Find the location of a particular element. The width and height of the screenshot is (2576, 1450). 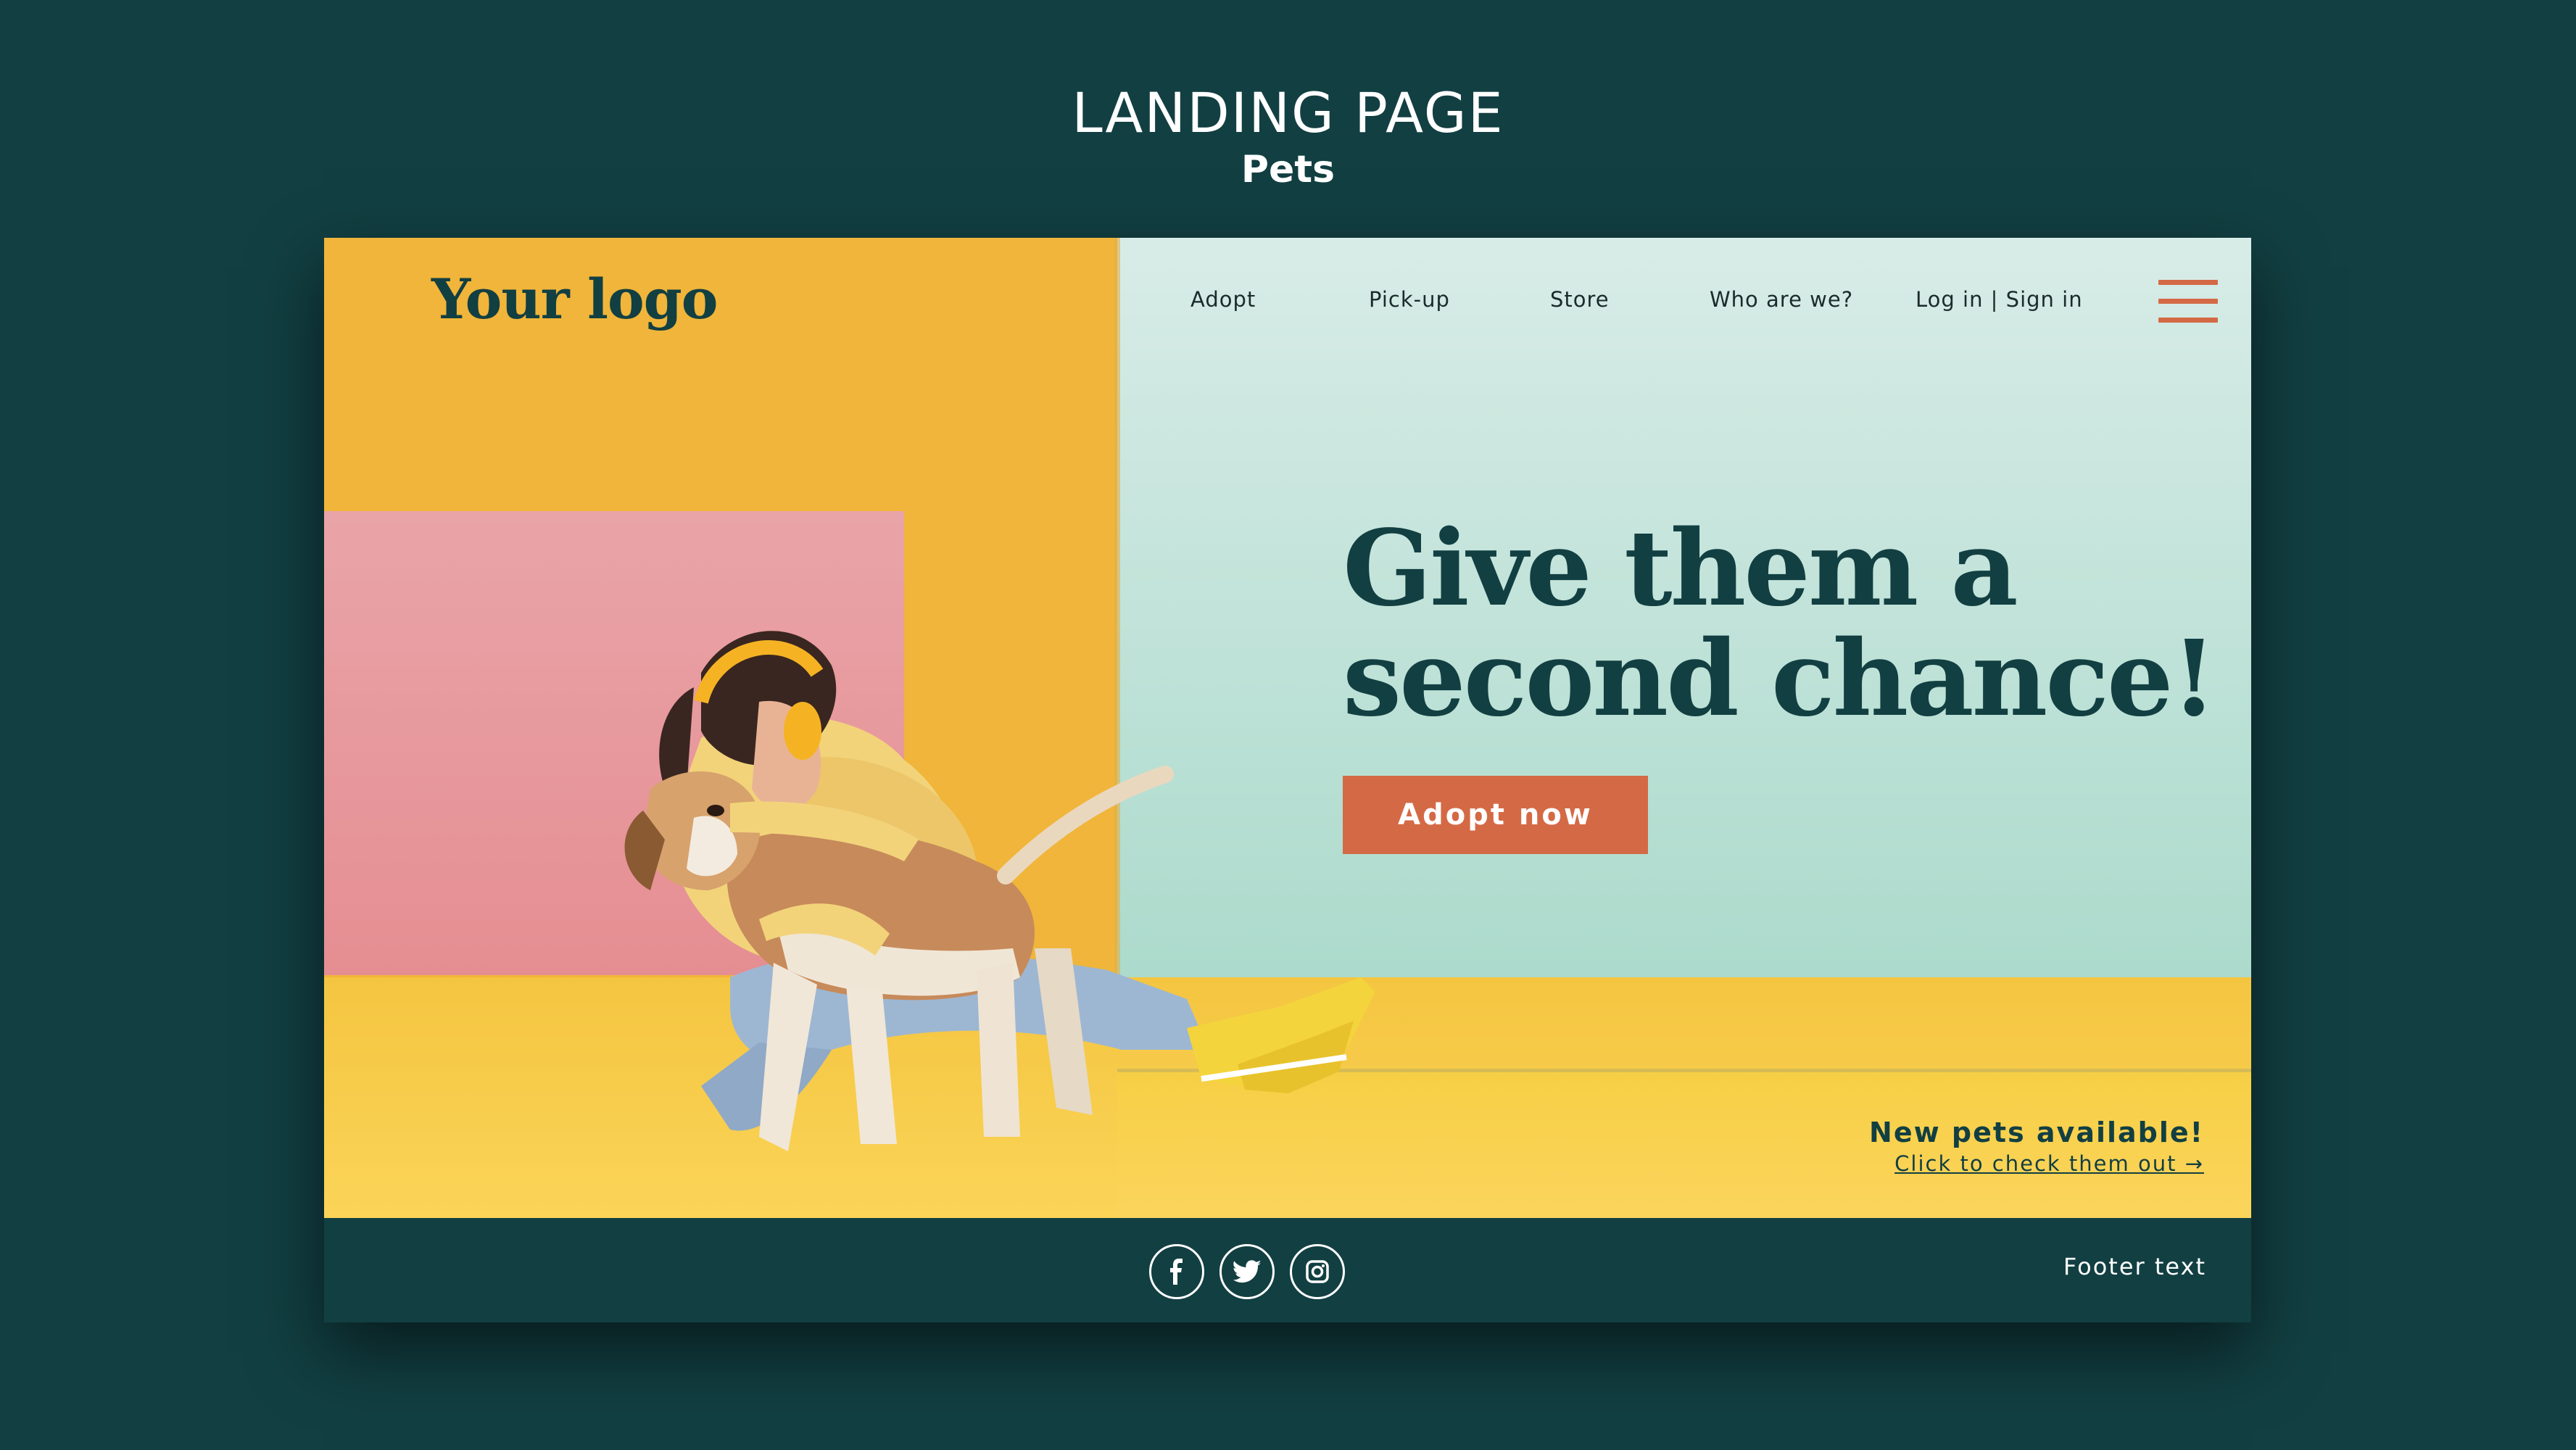

twitter-icon is located at coordinates (1247, 1271).